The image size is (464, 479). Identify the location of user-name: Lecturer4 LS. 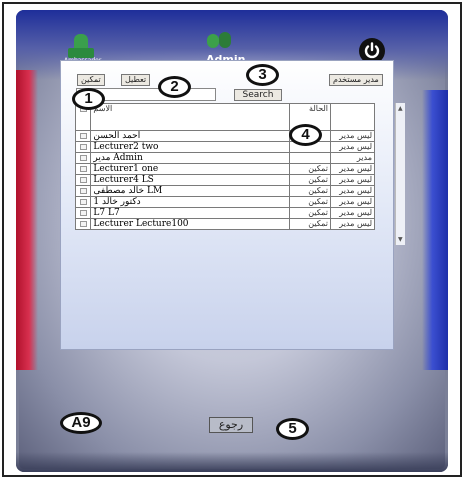
(190, 180).